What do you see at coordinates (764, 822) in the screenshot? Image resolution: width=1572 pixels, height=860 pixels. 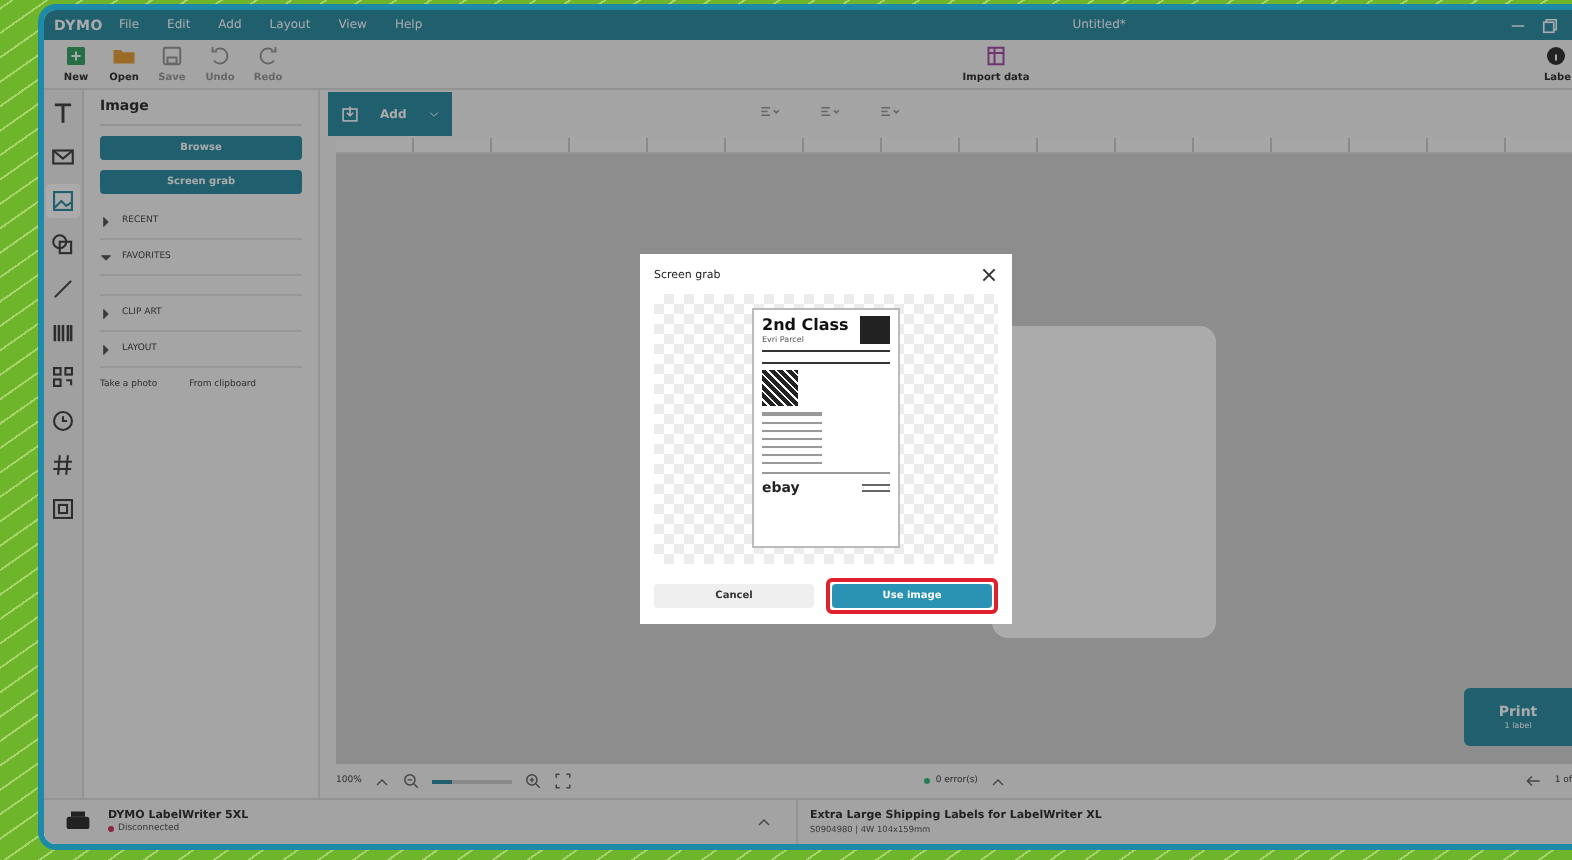 I see `caret-up-icon` at bounding box center [764, 822].